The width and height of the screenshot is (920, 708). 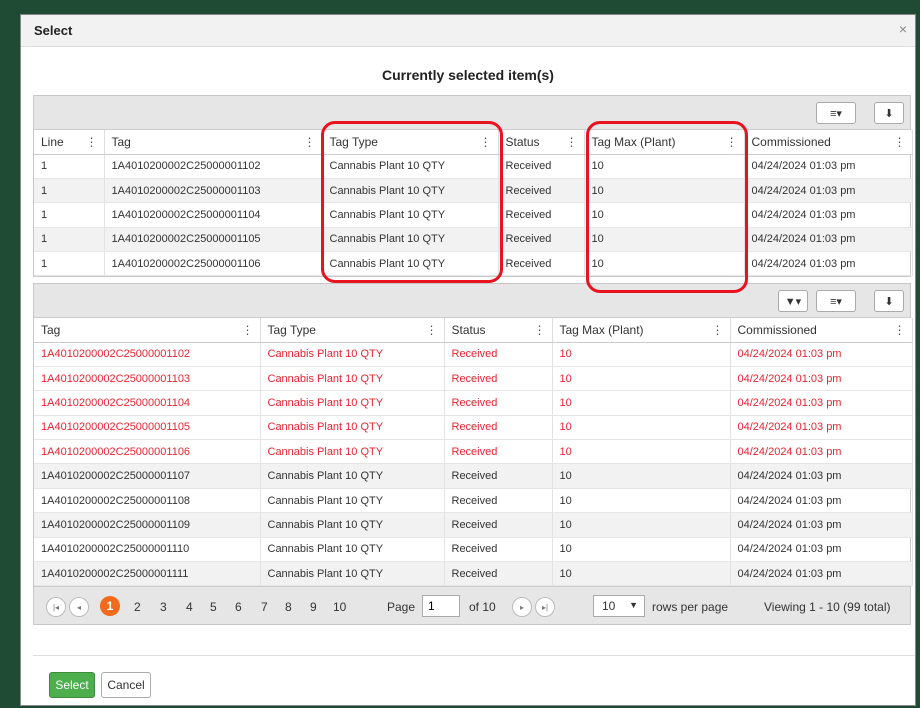 I want to click on download-icon: ⬇, so click(x=889, y=113).